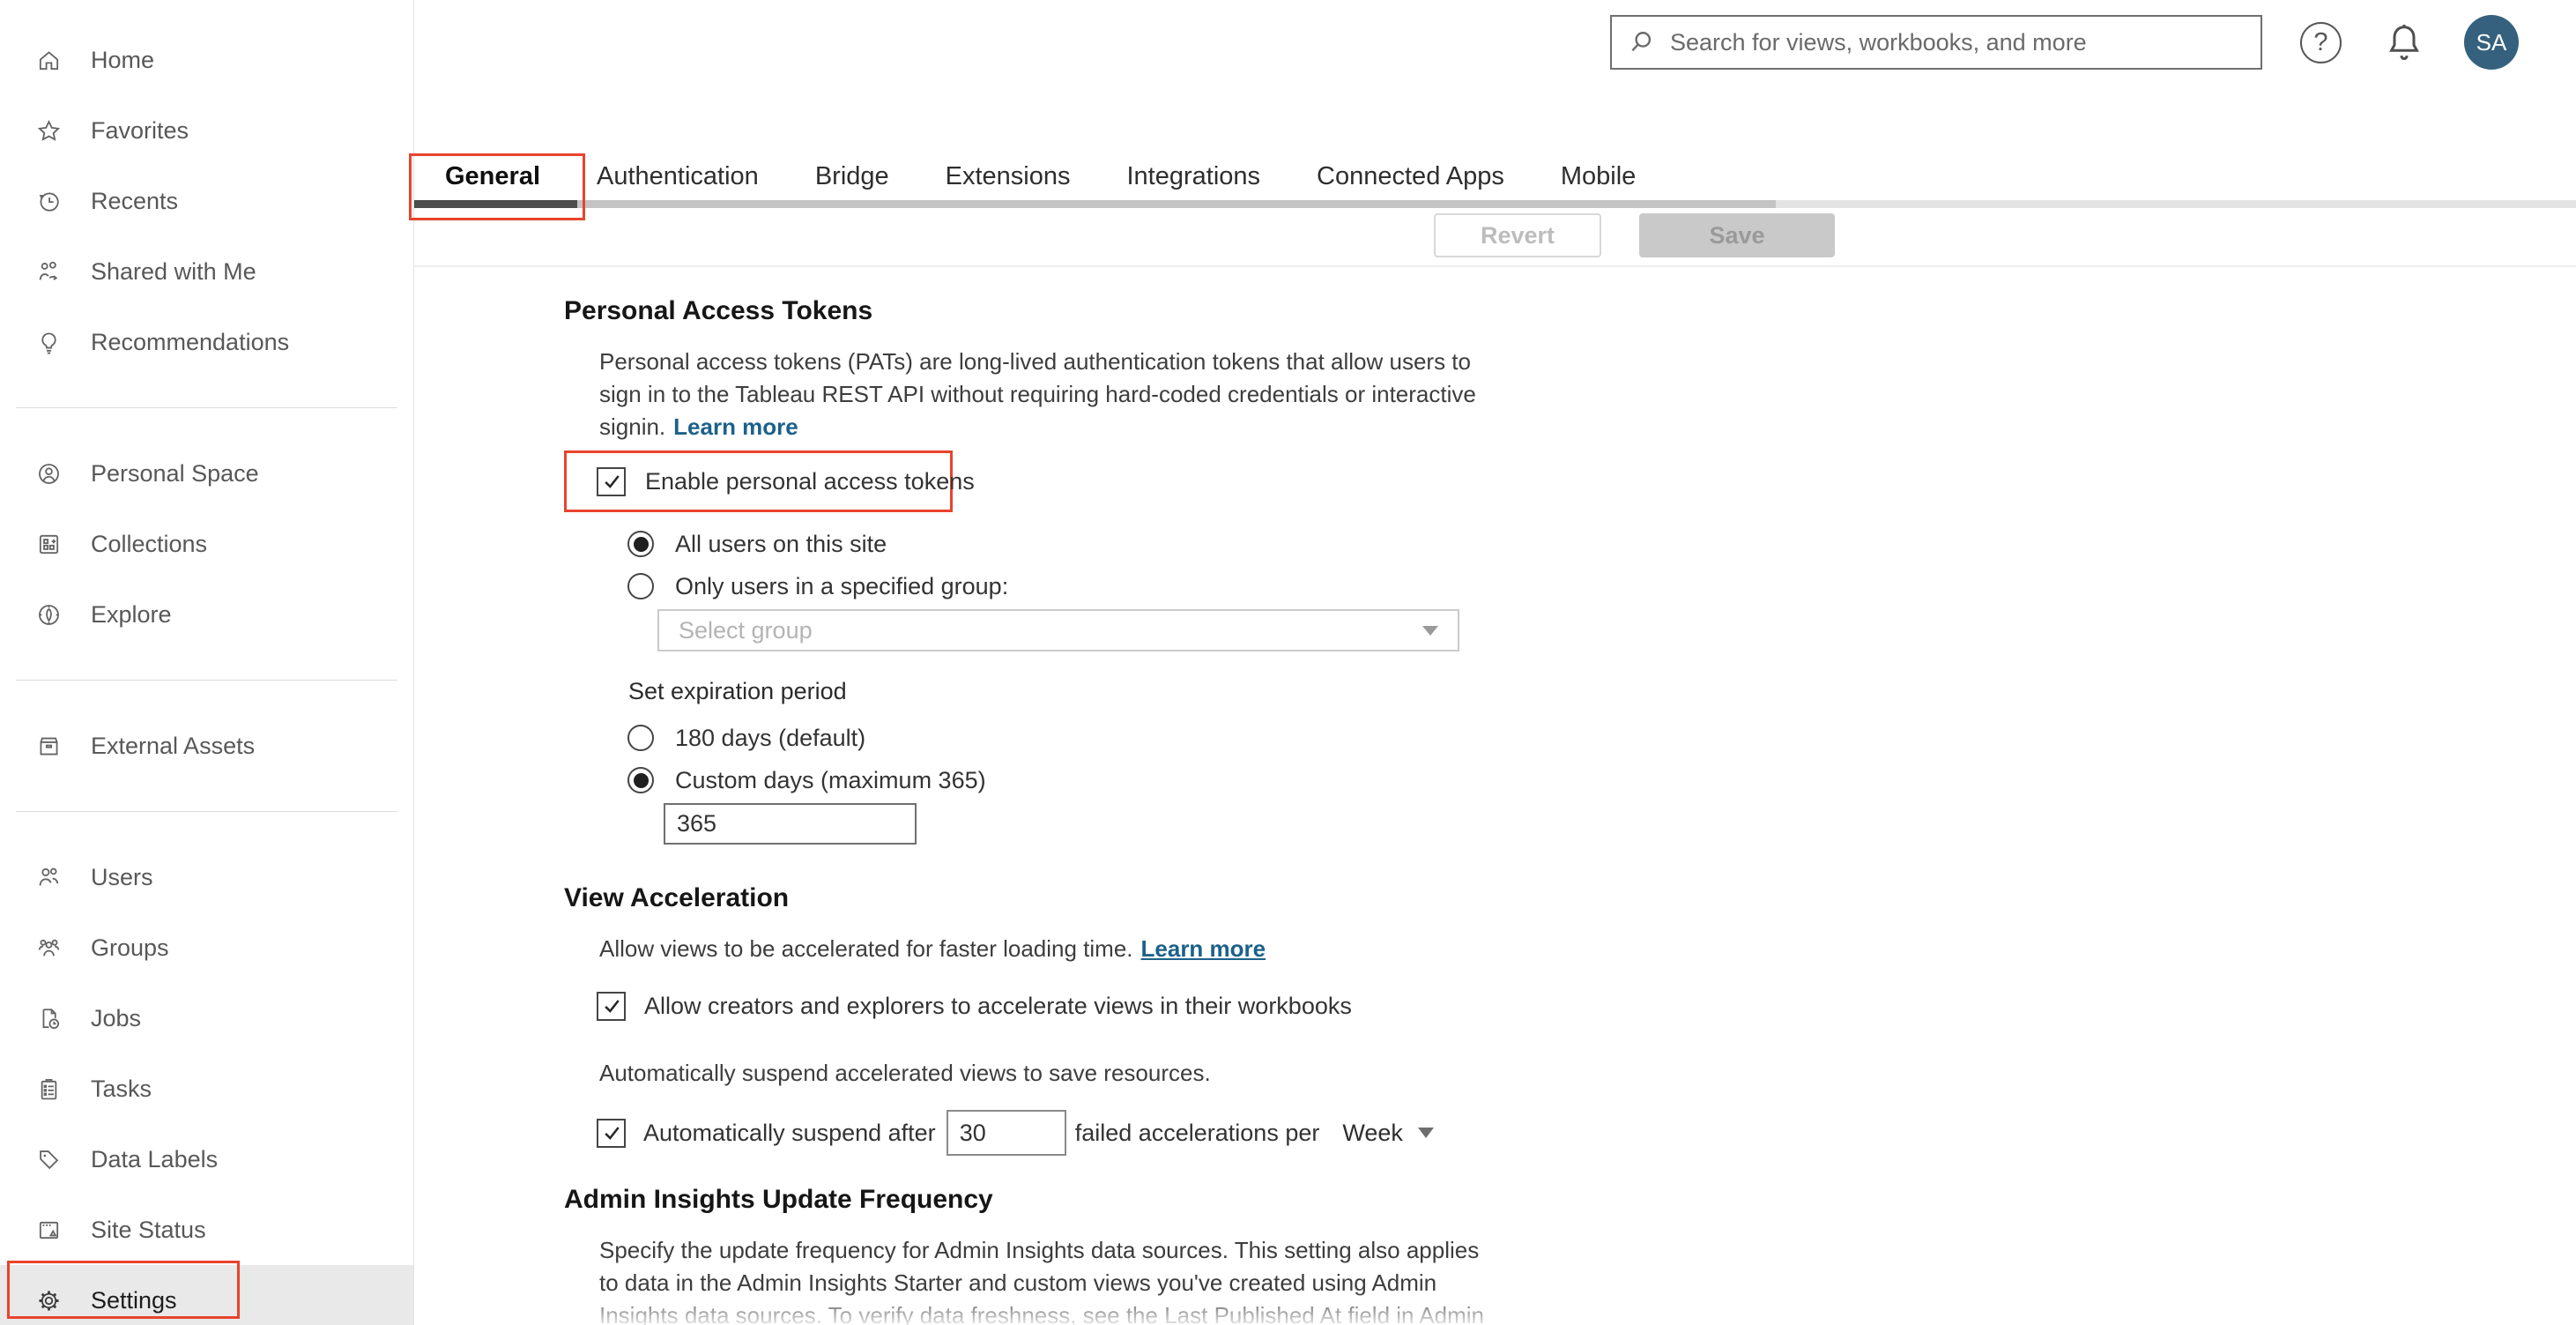 The width and height of the screenshot is (2576, 1325). What do you see at coordinates (770, 737) in the screenshot?
I see `radio-label: 180 days (default)` at bounding box center [770, 737].